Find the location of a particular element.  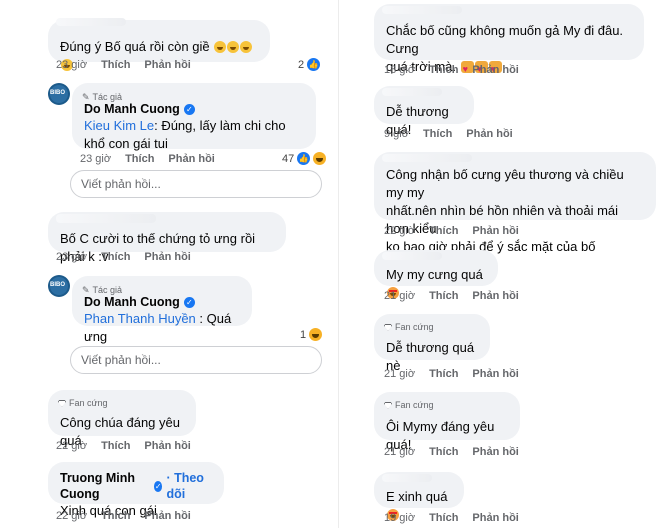

comment-bubble: Dễ thương quá! is located at coordinates (424, 111).